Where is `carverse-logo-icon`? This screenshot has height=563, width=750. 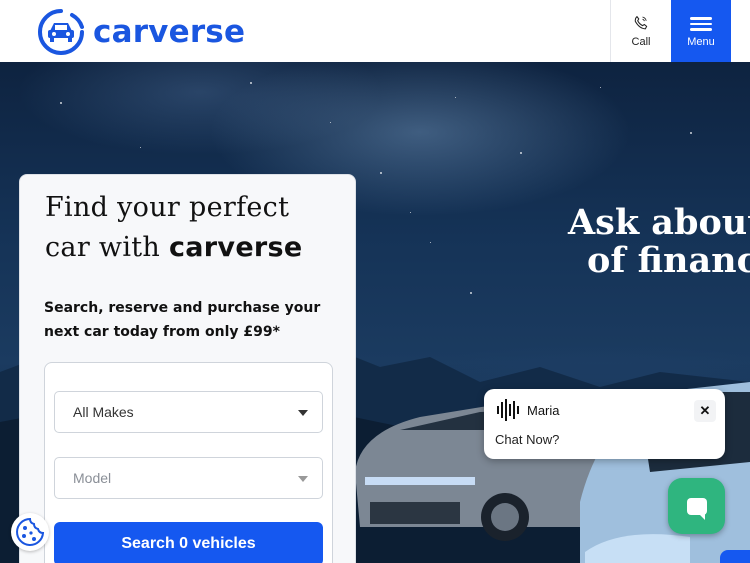 carverse-logo-icon is located at coordinates (61, 32).